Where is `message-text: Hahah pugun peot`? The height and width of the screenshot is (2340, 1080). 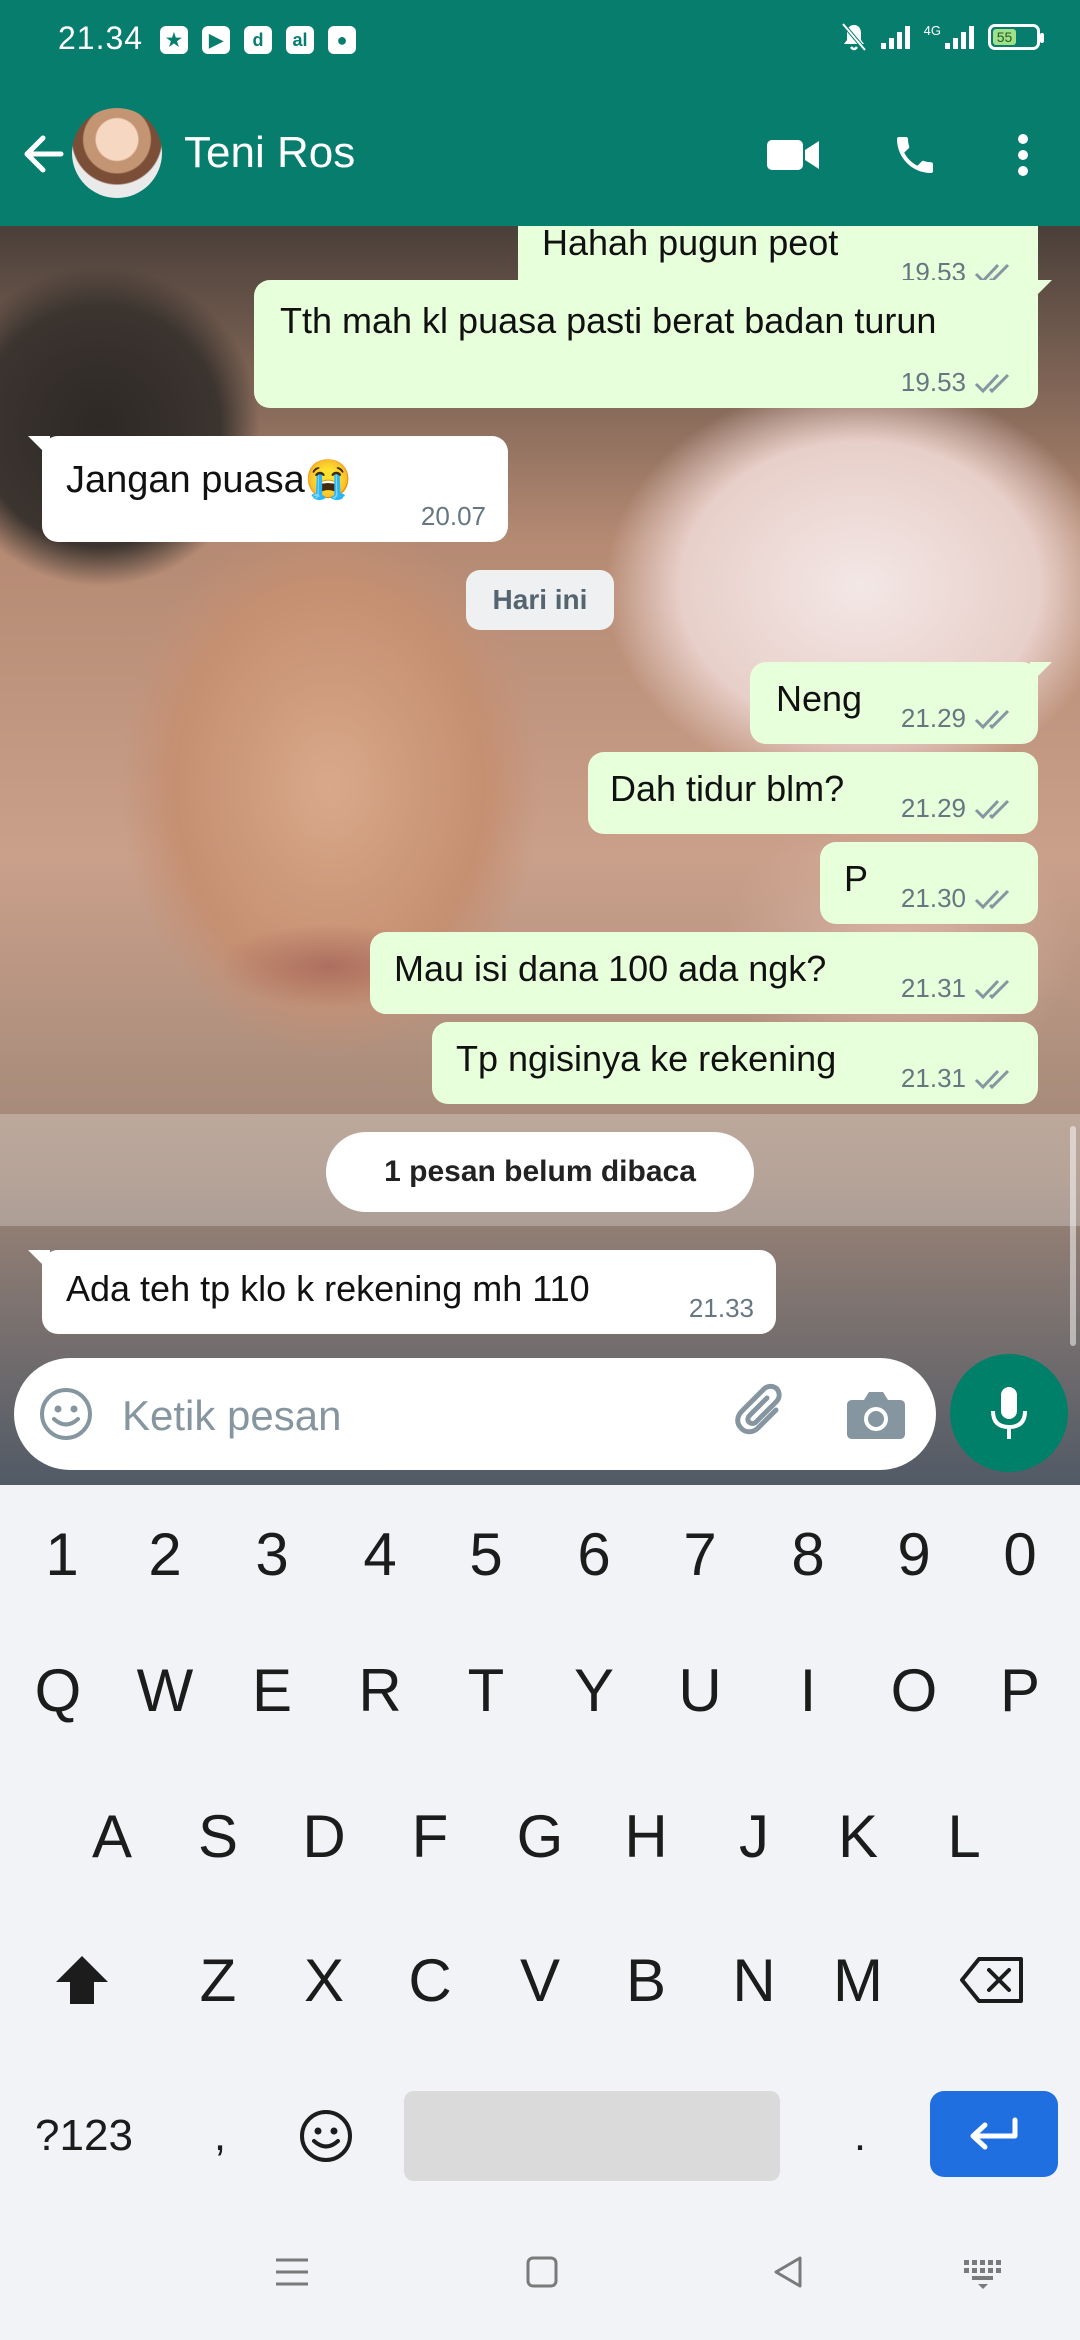
message-text: Hahah pugun peot is located at coordinates (690, 244).